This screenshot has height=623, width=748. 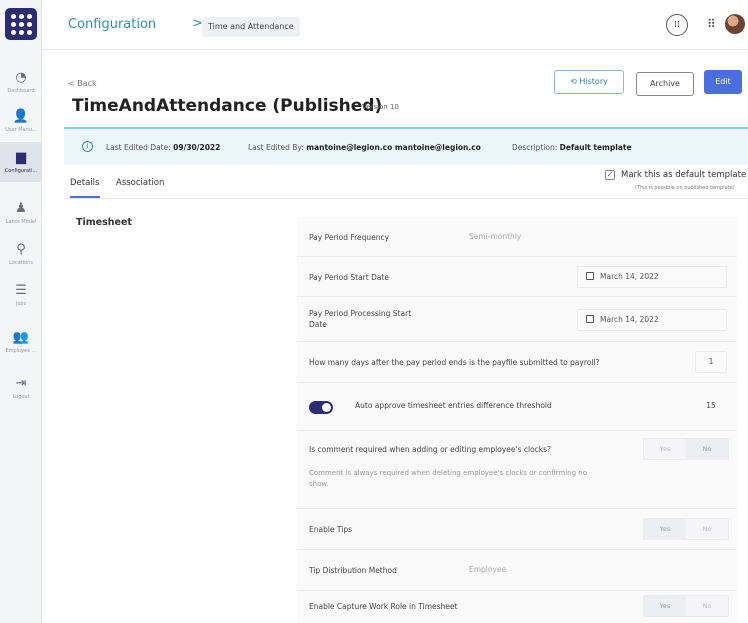 What do you see at coordinates (21, 90) in the screenshot?
I see `sidebar-item-label: Dashboard` at bounding box center [21, 90].